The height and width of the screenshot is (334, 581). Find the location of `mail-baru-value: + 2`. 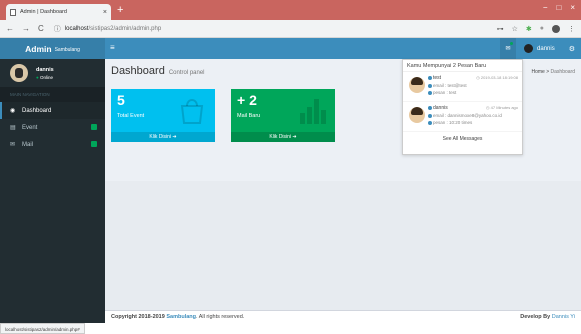

mail-baru-value: + 2 is located at coordinates (247, 100).